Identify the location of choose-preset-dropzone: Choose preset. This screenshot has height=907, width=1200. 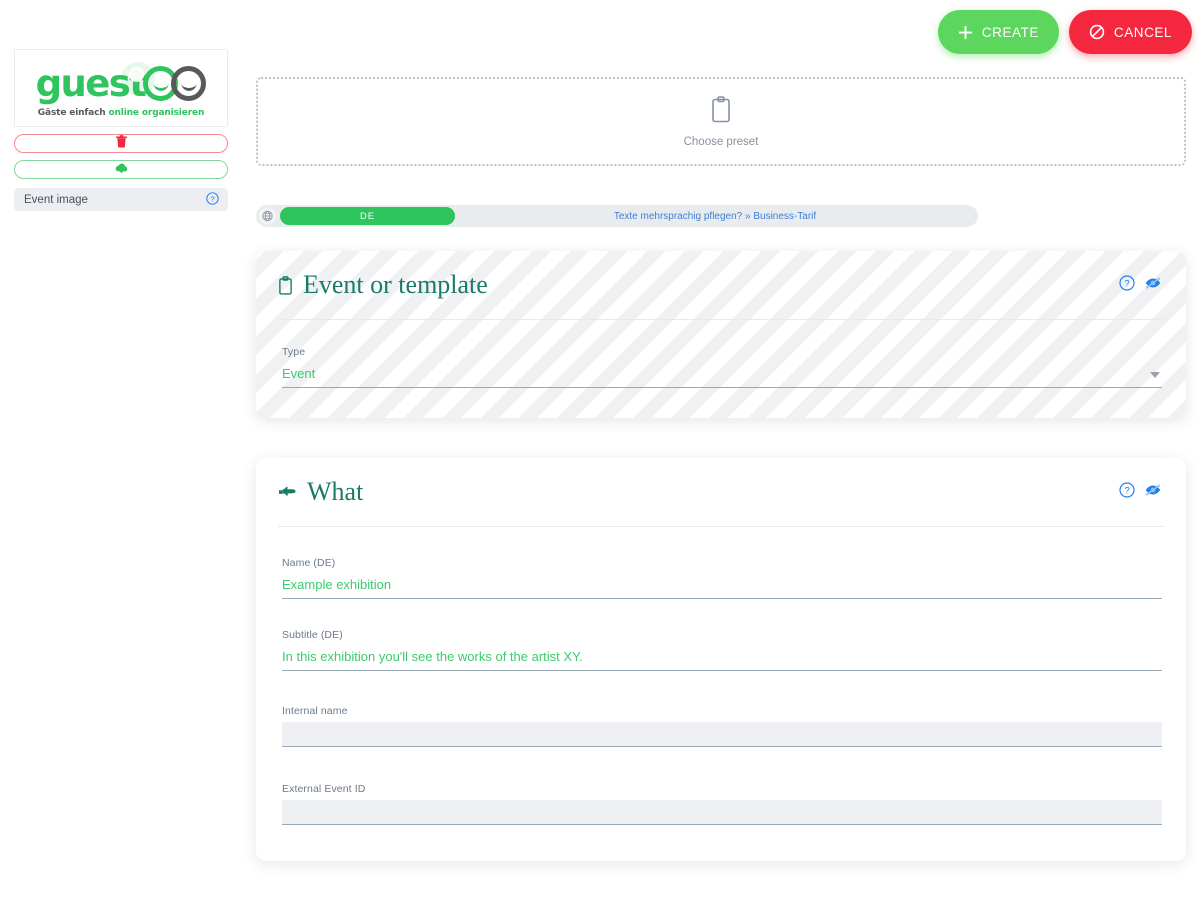
(721, 121).